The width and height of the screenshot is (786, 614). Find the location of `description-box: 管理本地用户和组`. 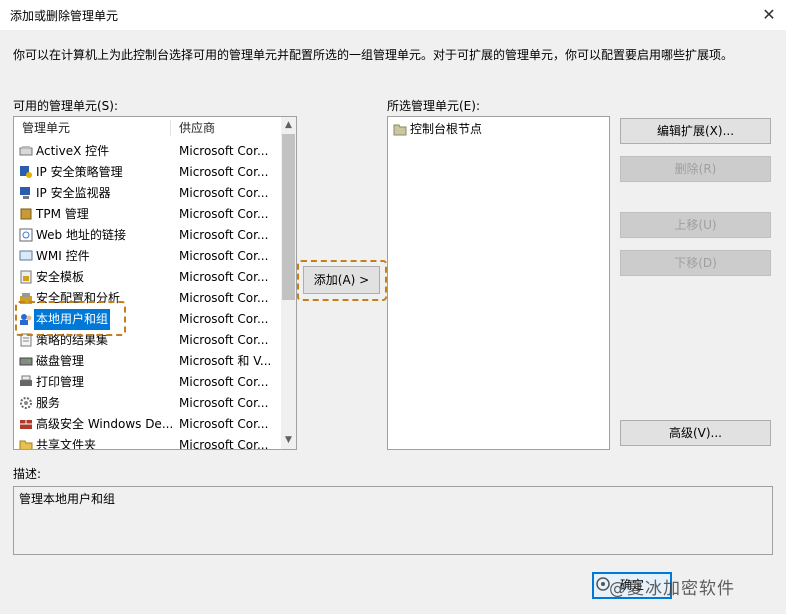

description-box: 管理本地用户和组 is located at coordinates (393, 520).